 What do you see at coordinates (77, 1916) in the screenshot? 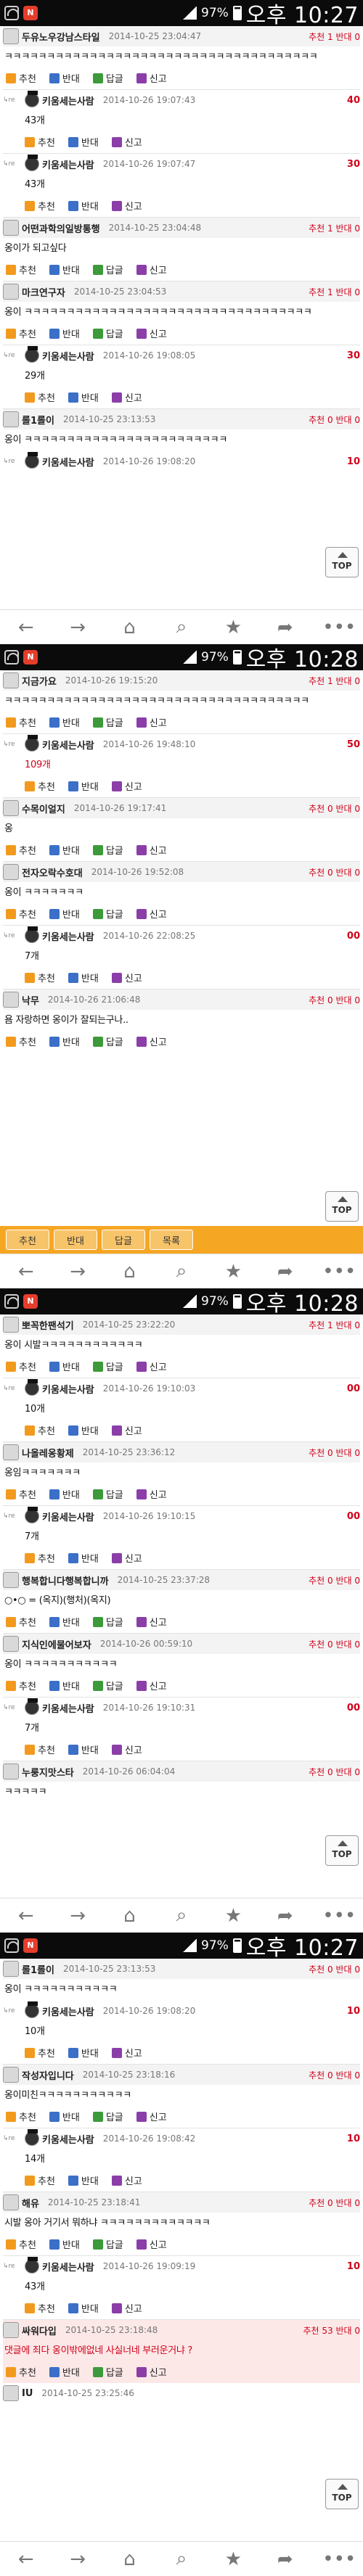
I see `forward-icon: →` at bounding box center [77, 1916].